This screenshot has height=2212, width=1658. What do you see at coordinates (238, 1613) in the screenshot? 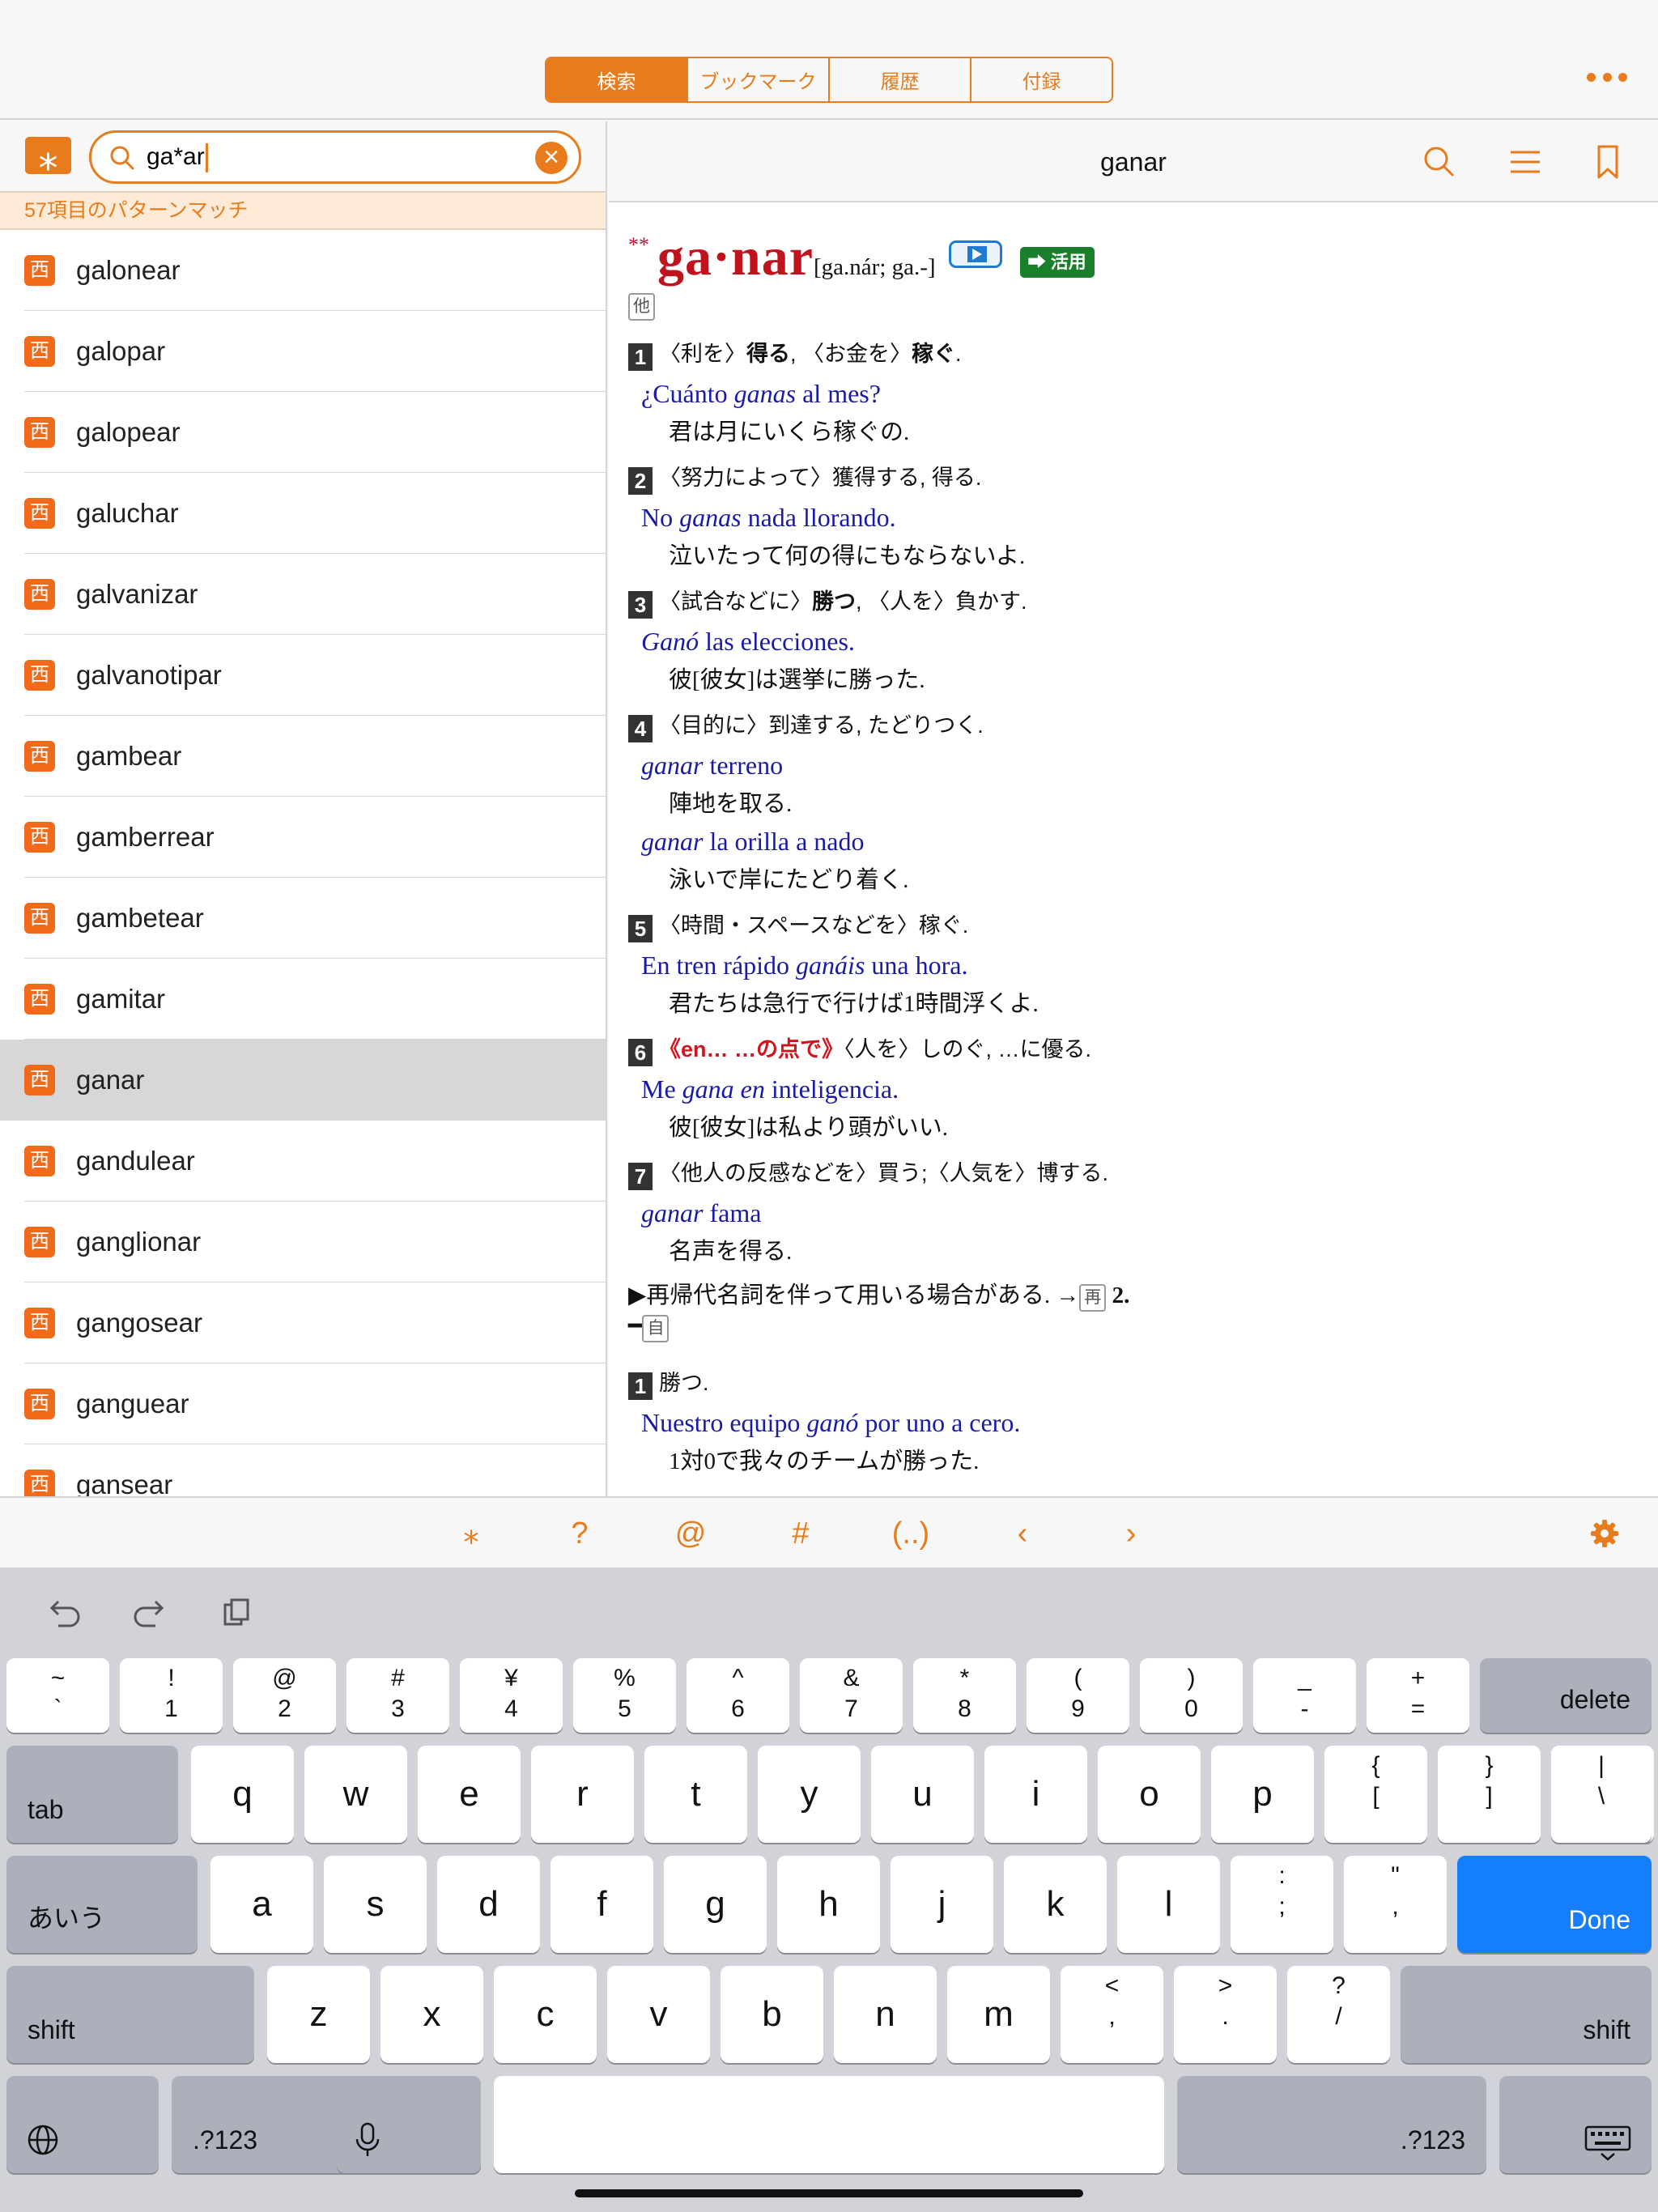
I see `paste-icon` at bounding box center [238, 1613].